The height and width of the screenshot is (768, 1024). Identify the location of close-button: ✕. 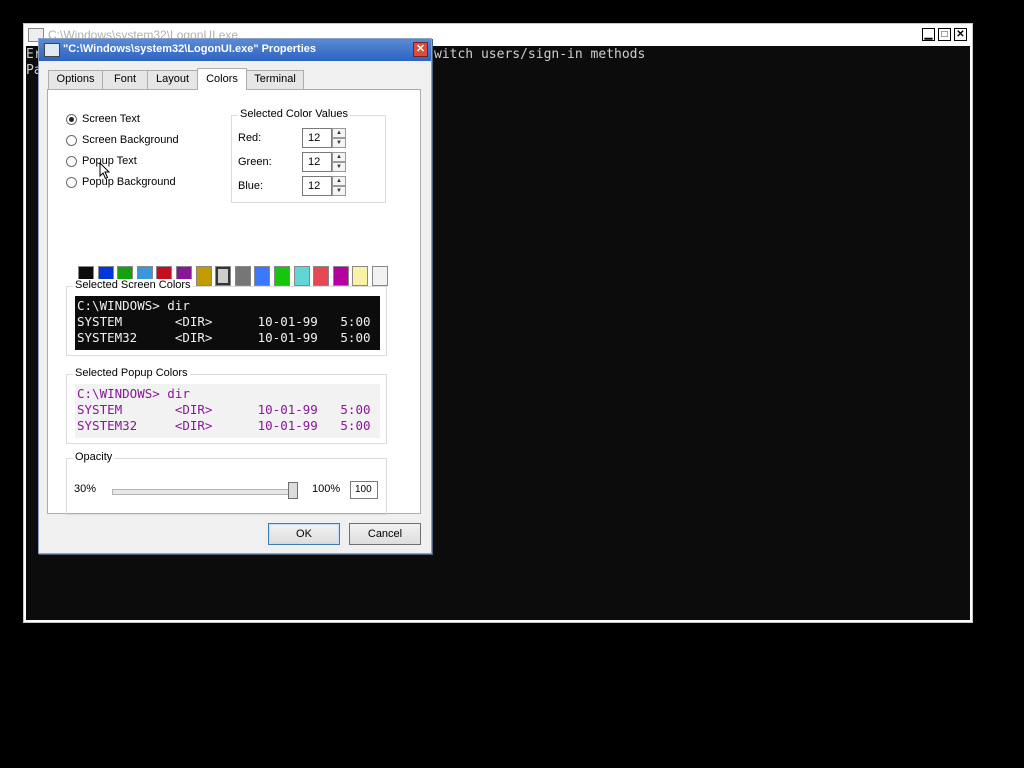
(960, 34).